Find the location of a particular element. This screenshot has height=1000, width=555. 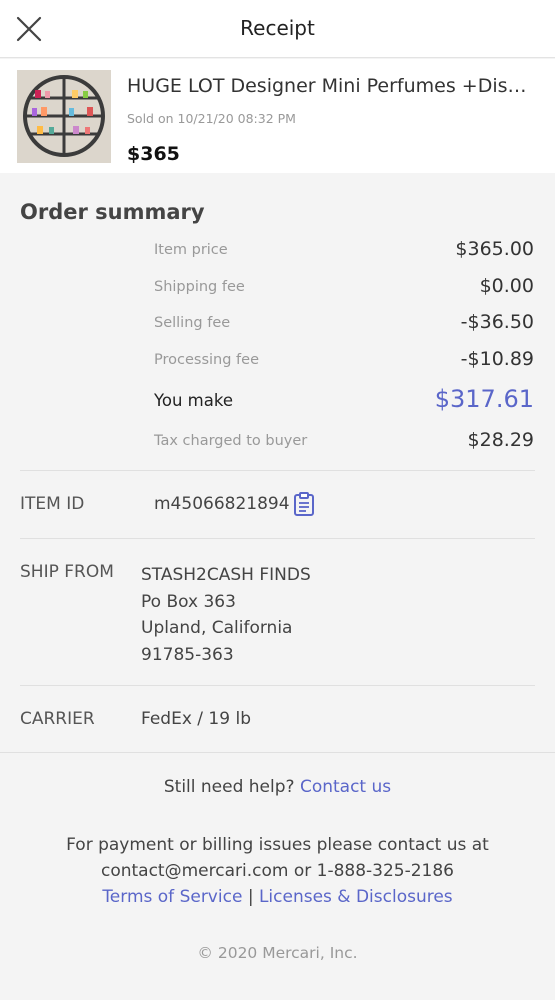

summary-row-item-price: Item price $365.00 is located at coordinates (344, 251).